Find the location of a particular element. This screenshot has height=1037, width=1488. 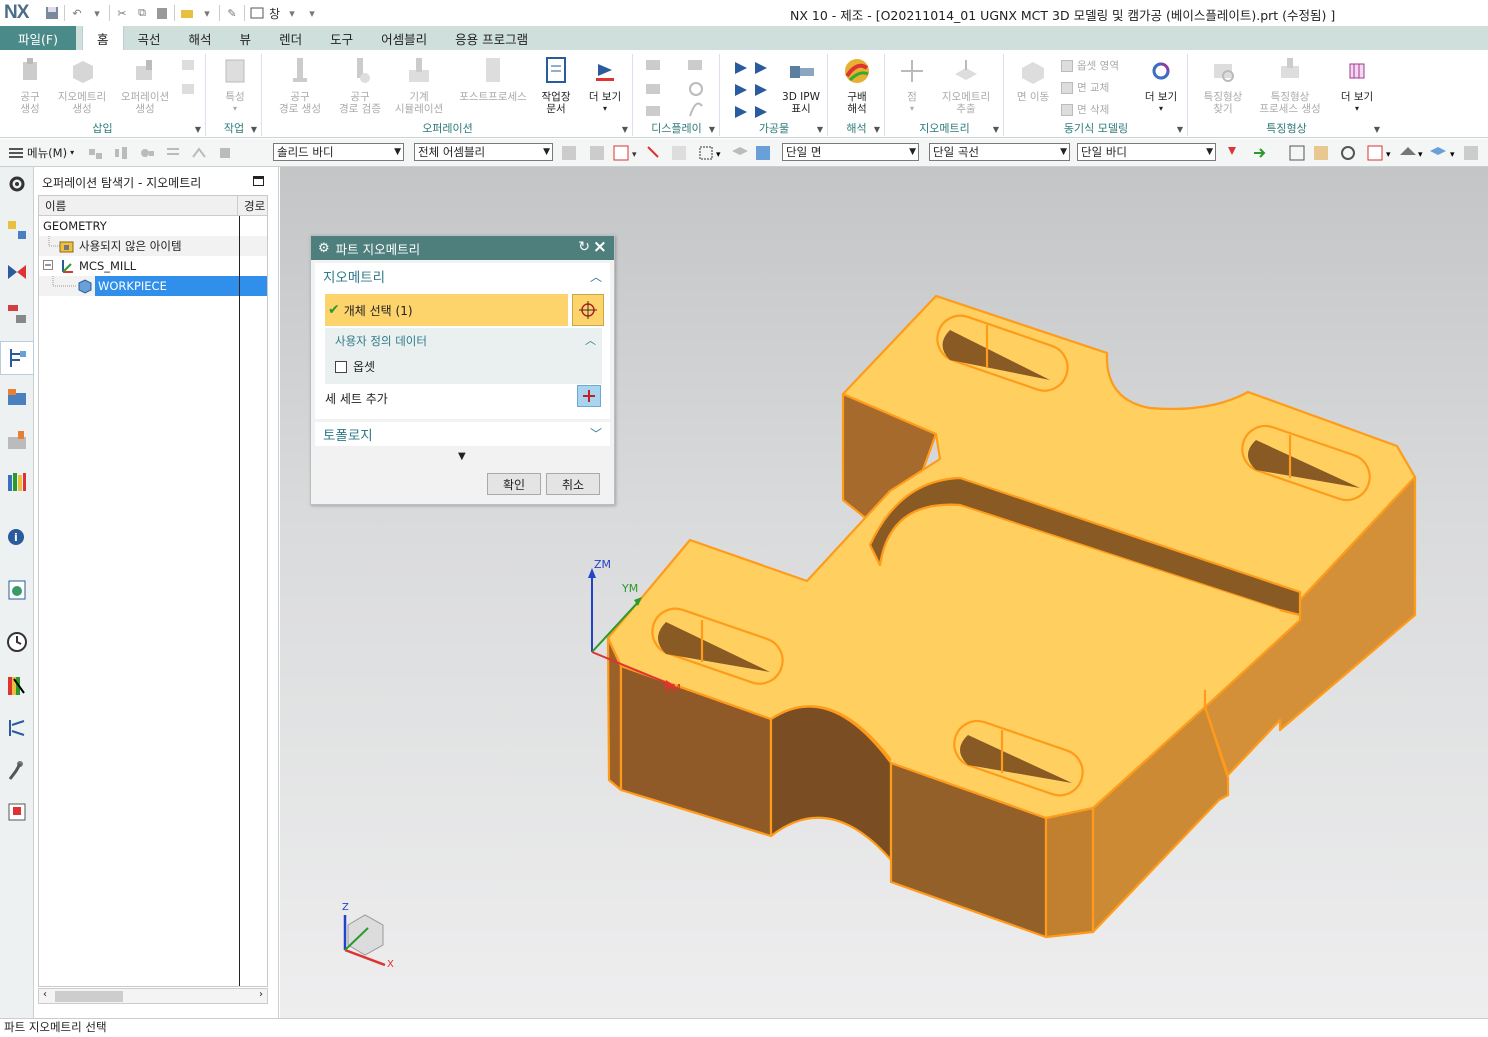

create-operation-button: 오퍼레이션 생성 is located at coordinates (145, 85).